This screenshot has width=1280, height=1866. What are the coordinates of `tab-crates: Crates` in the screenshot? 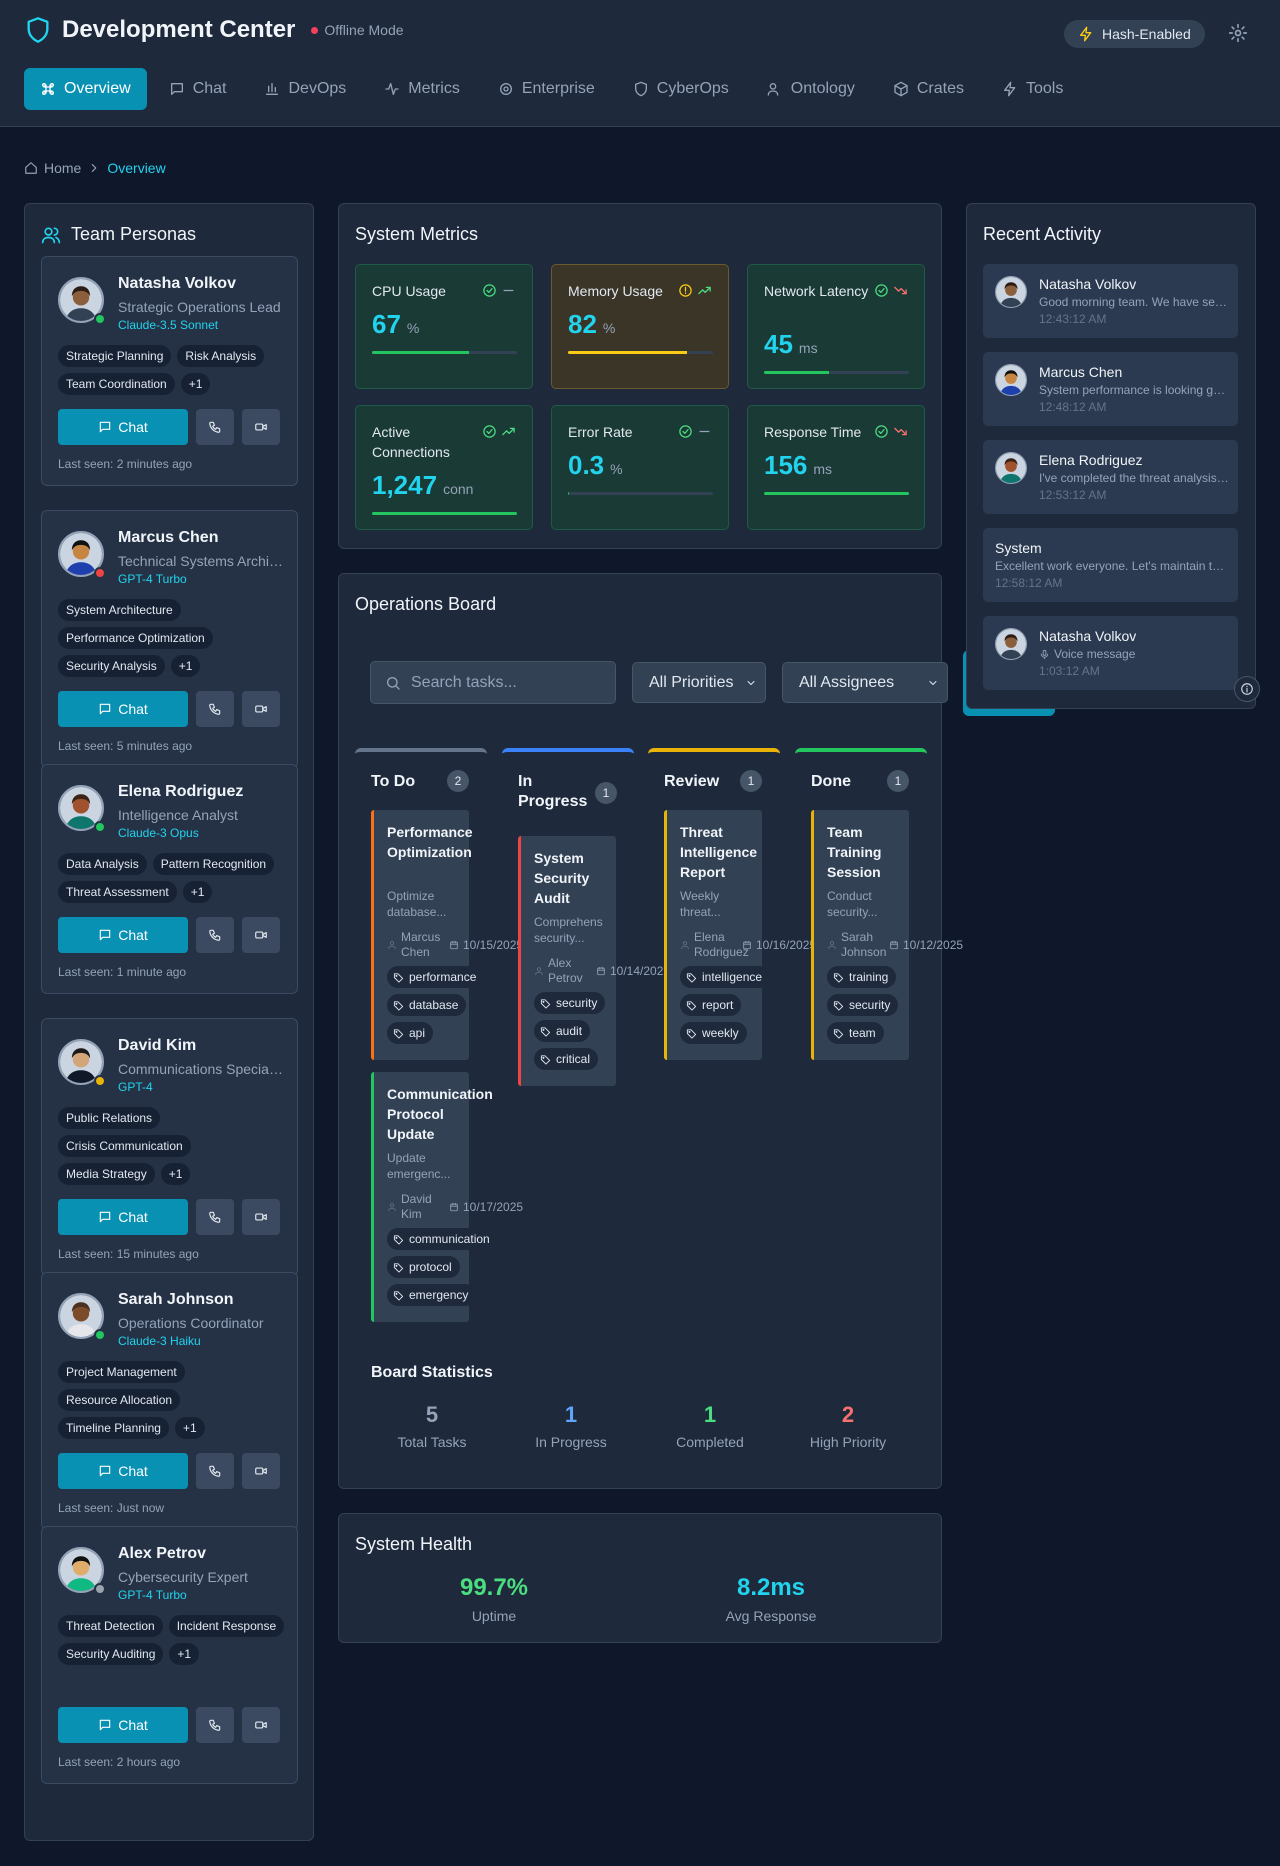 It's located at (928, 89).